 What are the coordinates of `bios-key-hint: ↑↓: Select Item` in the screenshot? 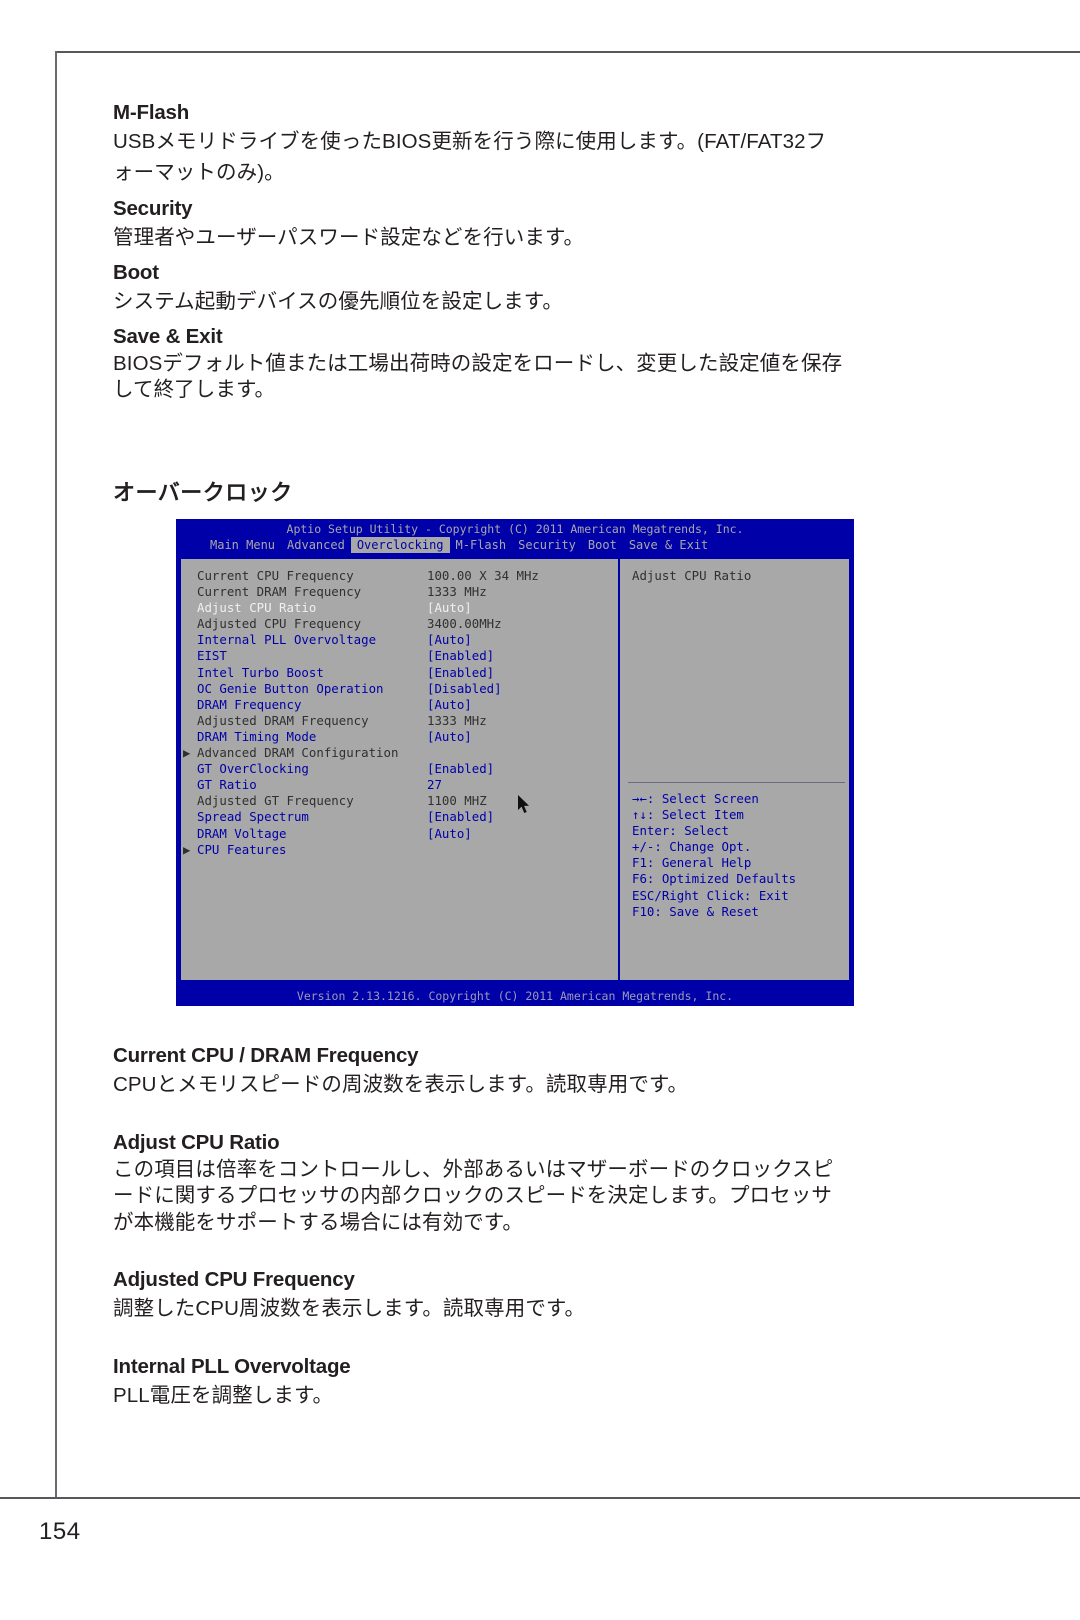 It's located at (688, 815).